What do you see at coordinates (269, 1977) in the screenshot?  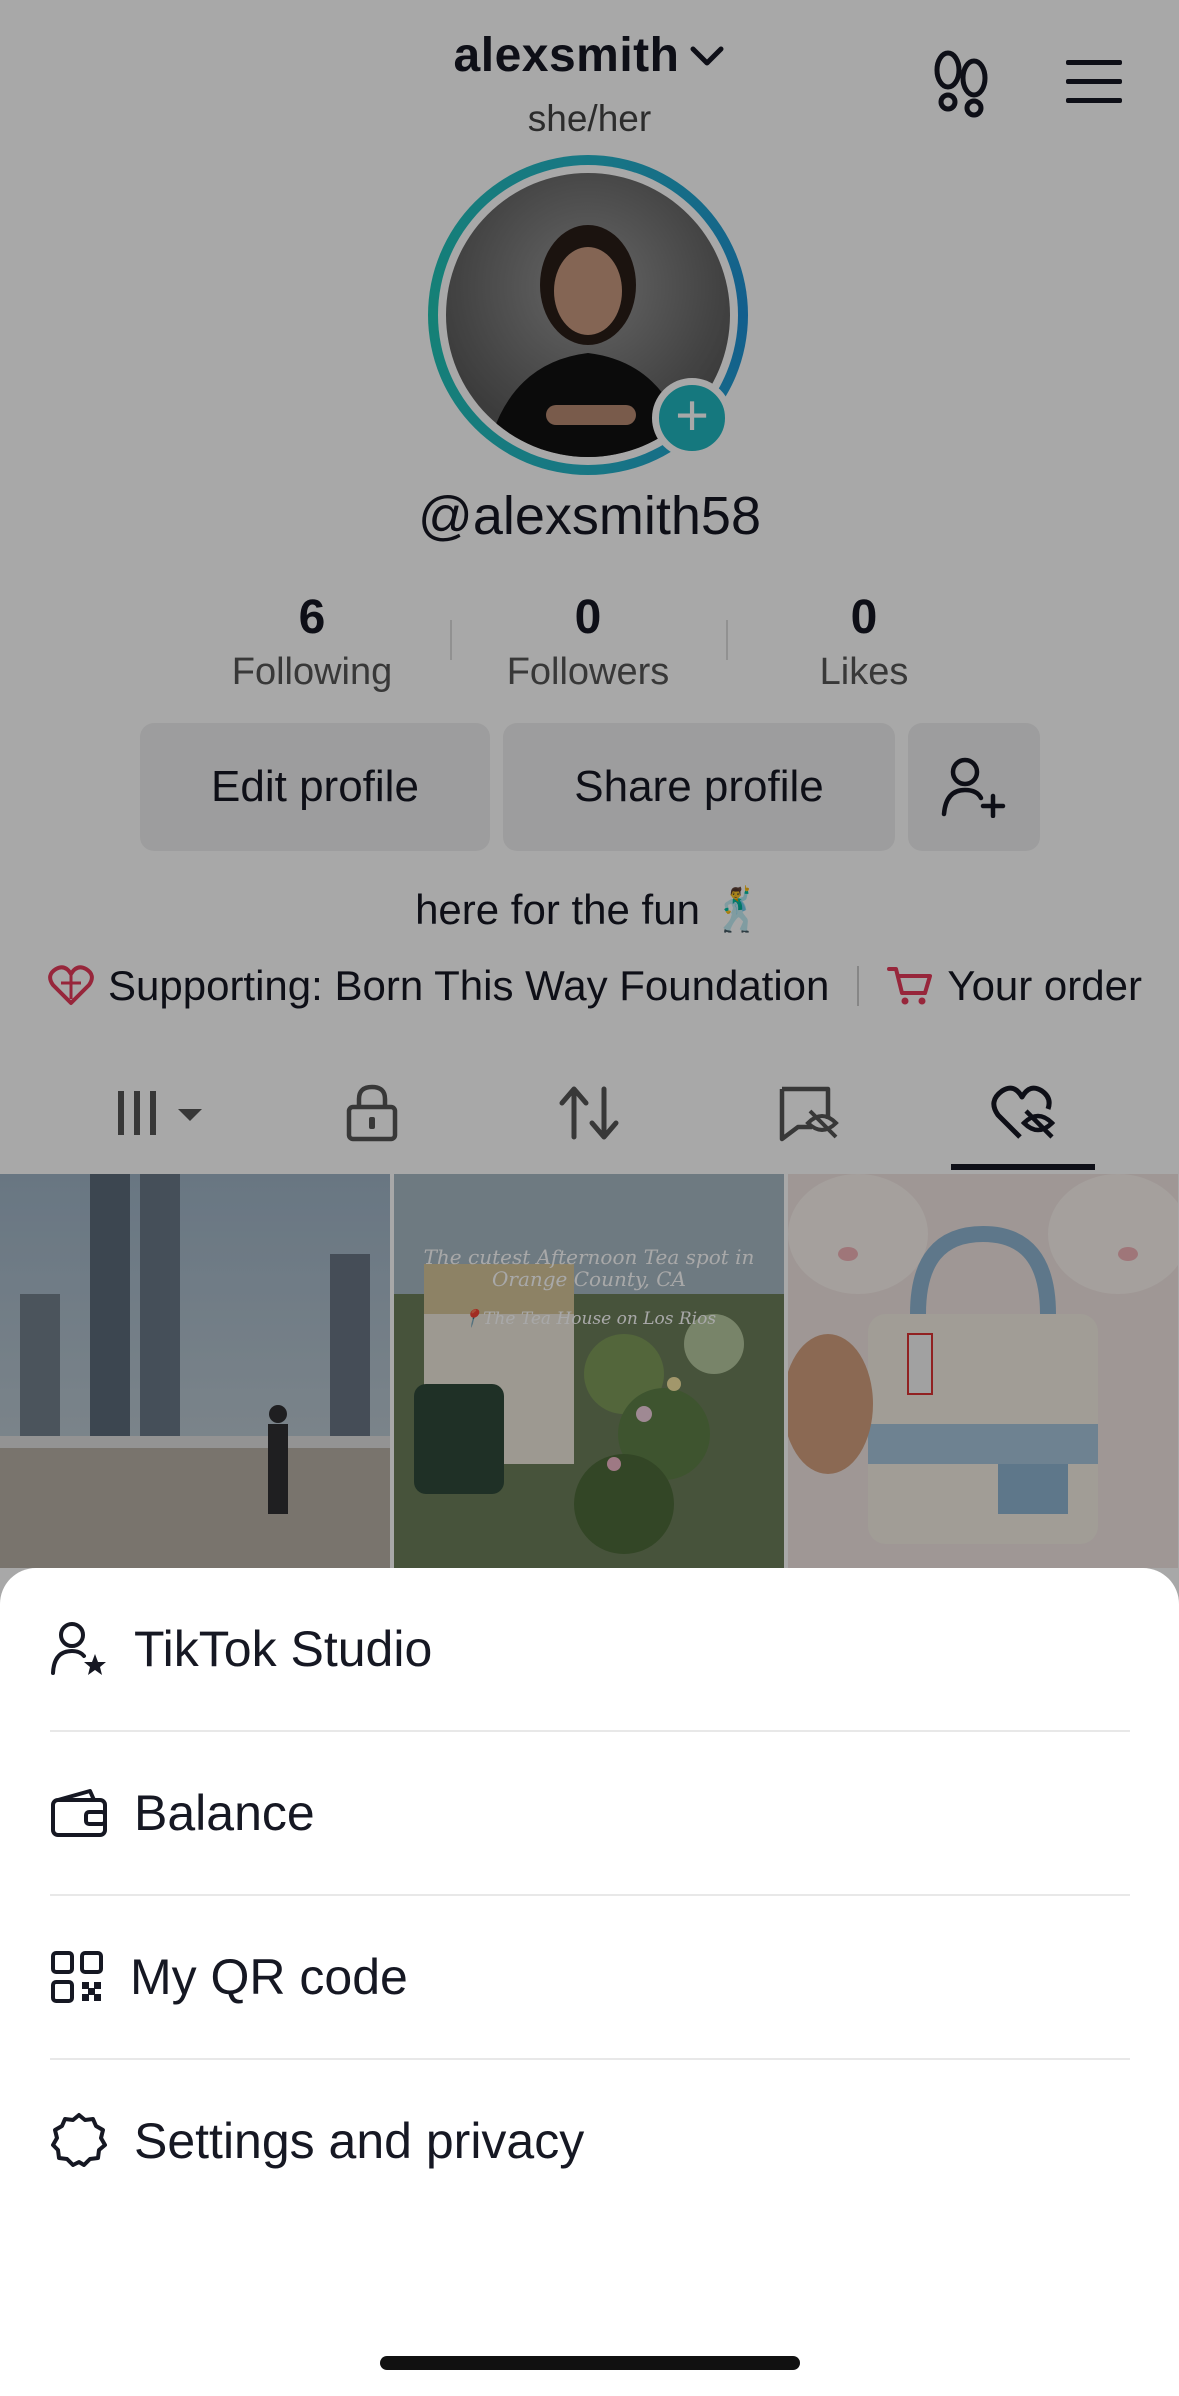 I see `menu-item-label: My QR code` at bounding box center [269, 1977].